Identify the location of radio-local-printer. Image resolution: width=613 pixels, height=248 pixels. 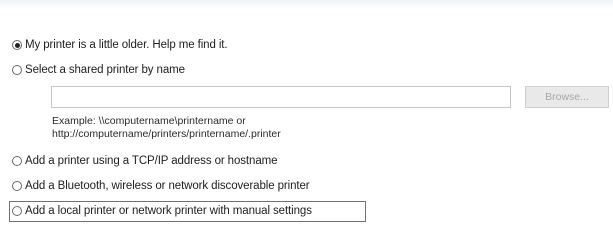
(17, 211).